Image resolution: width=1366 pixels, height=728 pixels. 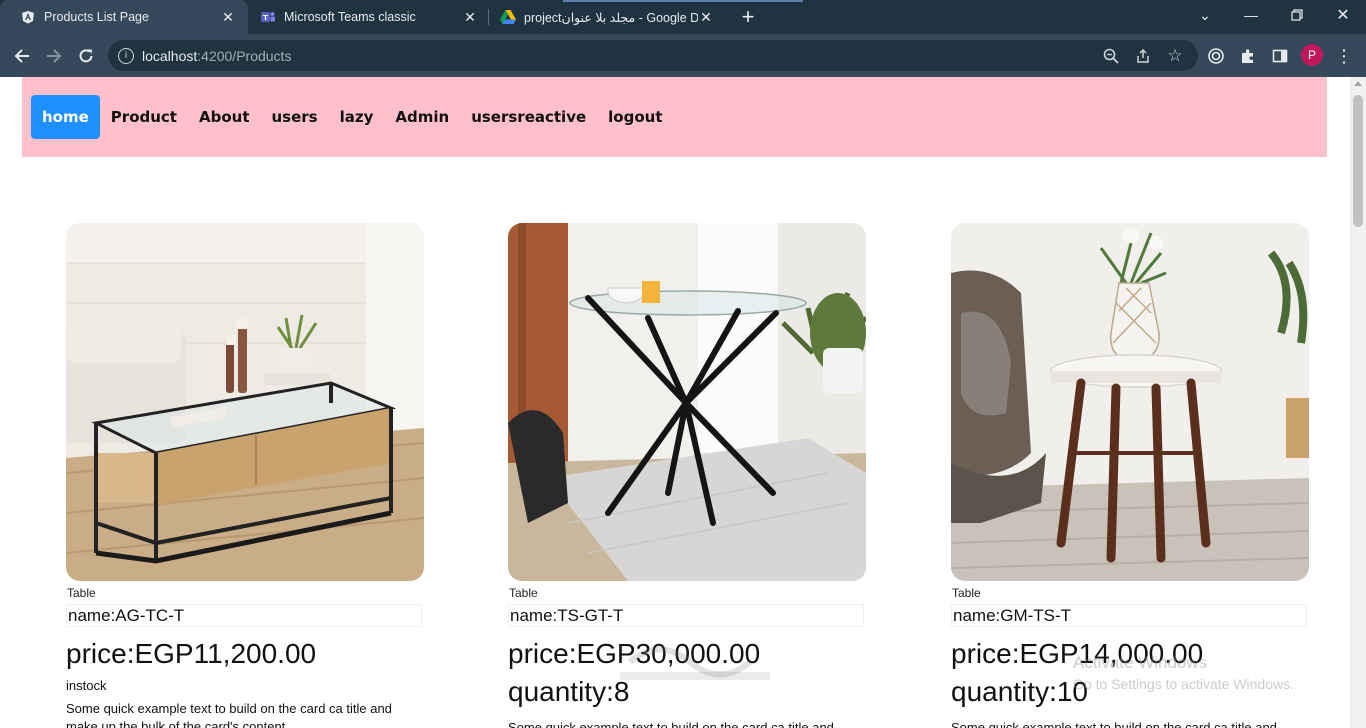 I want to click on page-scrollbar, so click(x=1358, y=402).